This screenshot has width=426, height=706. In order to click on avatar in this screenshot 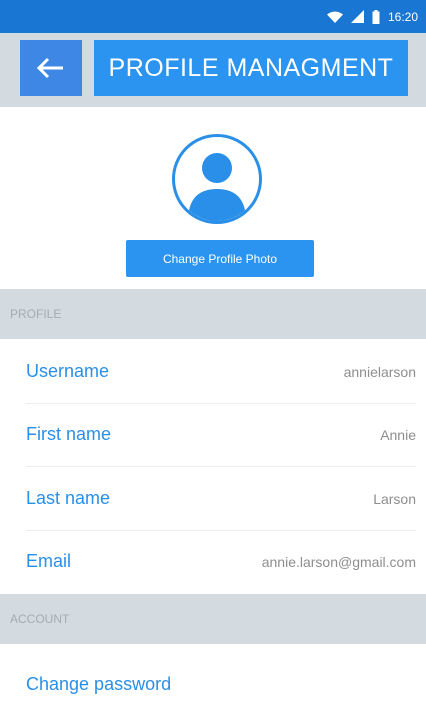, I will do `click(217, 179)`.